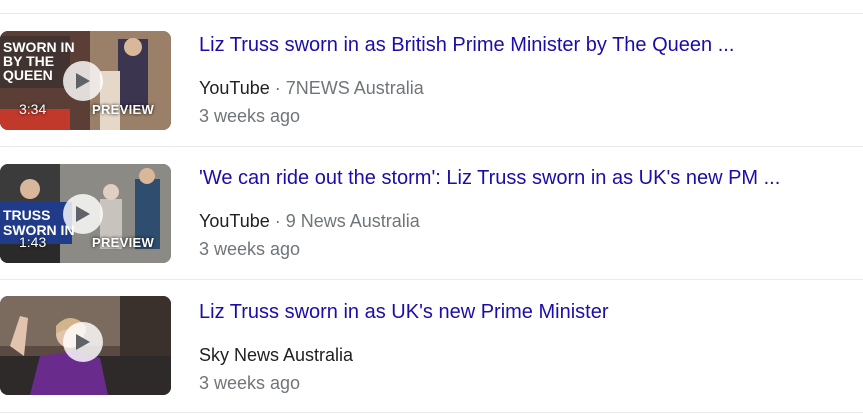  Describe the element at coordinates (352, 221) in the screenshot. I see `channel-name: 9 News Australia` at that location.